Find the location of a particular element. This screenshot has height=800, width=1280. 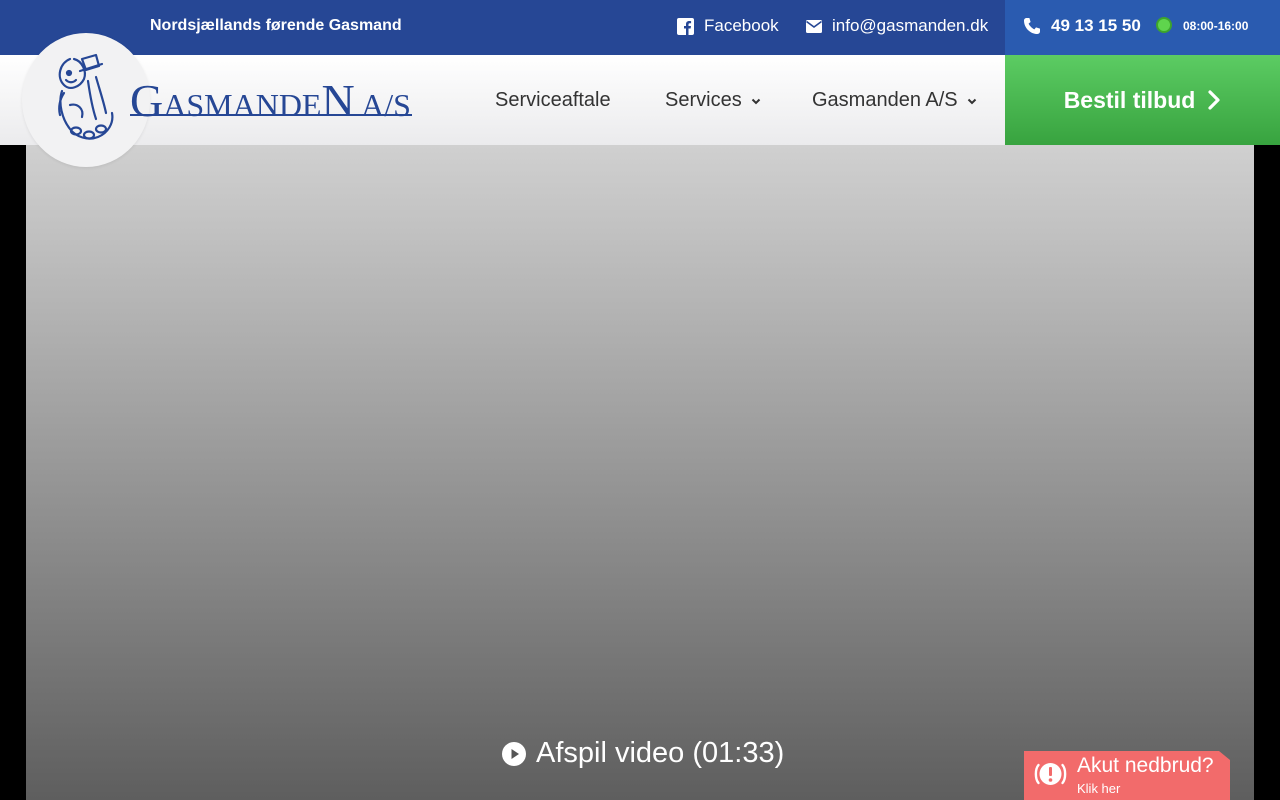

play-video-label: Afspil video (01:33) is located at coordinates (660, 753).